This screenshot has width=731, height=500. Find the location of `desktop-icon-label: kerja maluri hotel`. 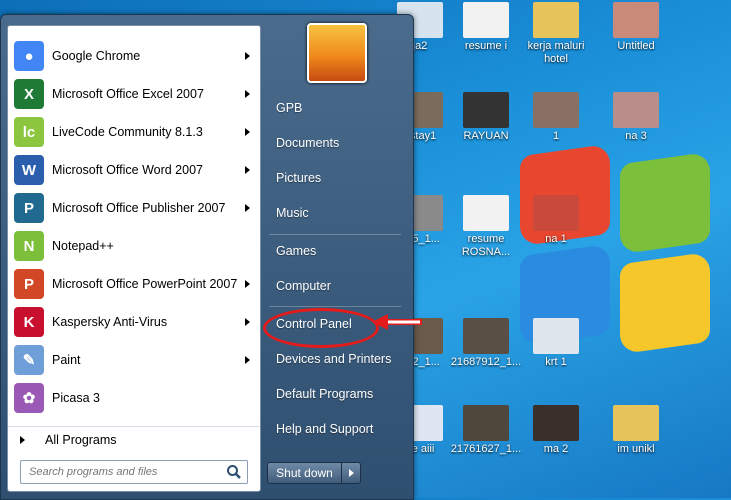

desktop-icon-label: kerja maluri hotel is located at coordinates (556, 52).